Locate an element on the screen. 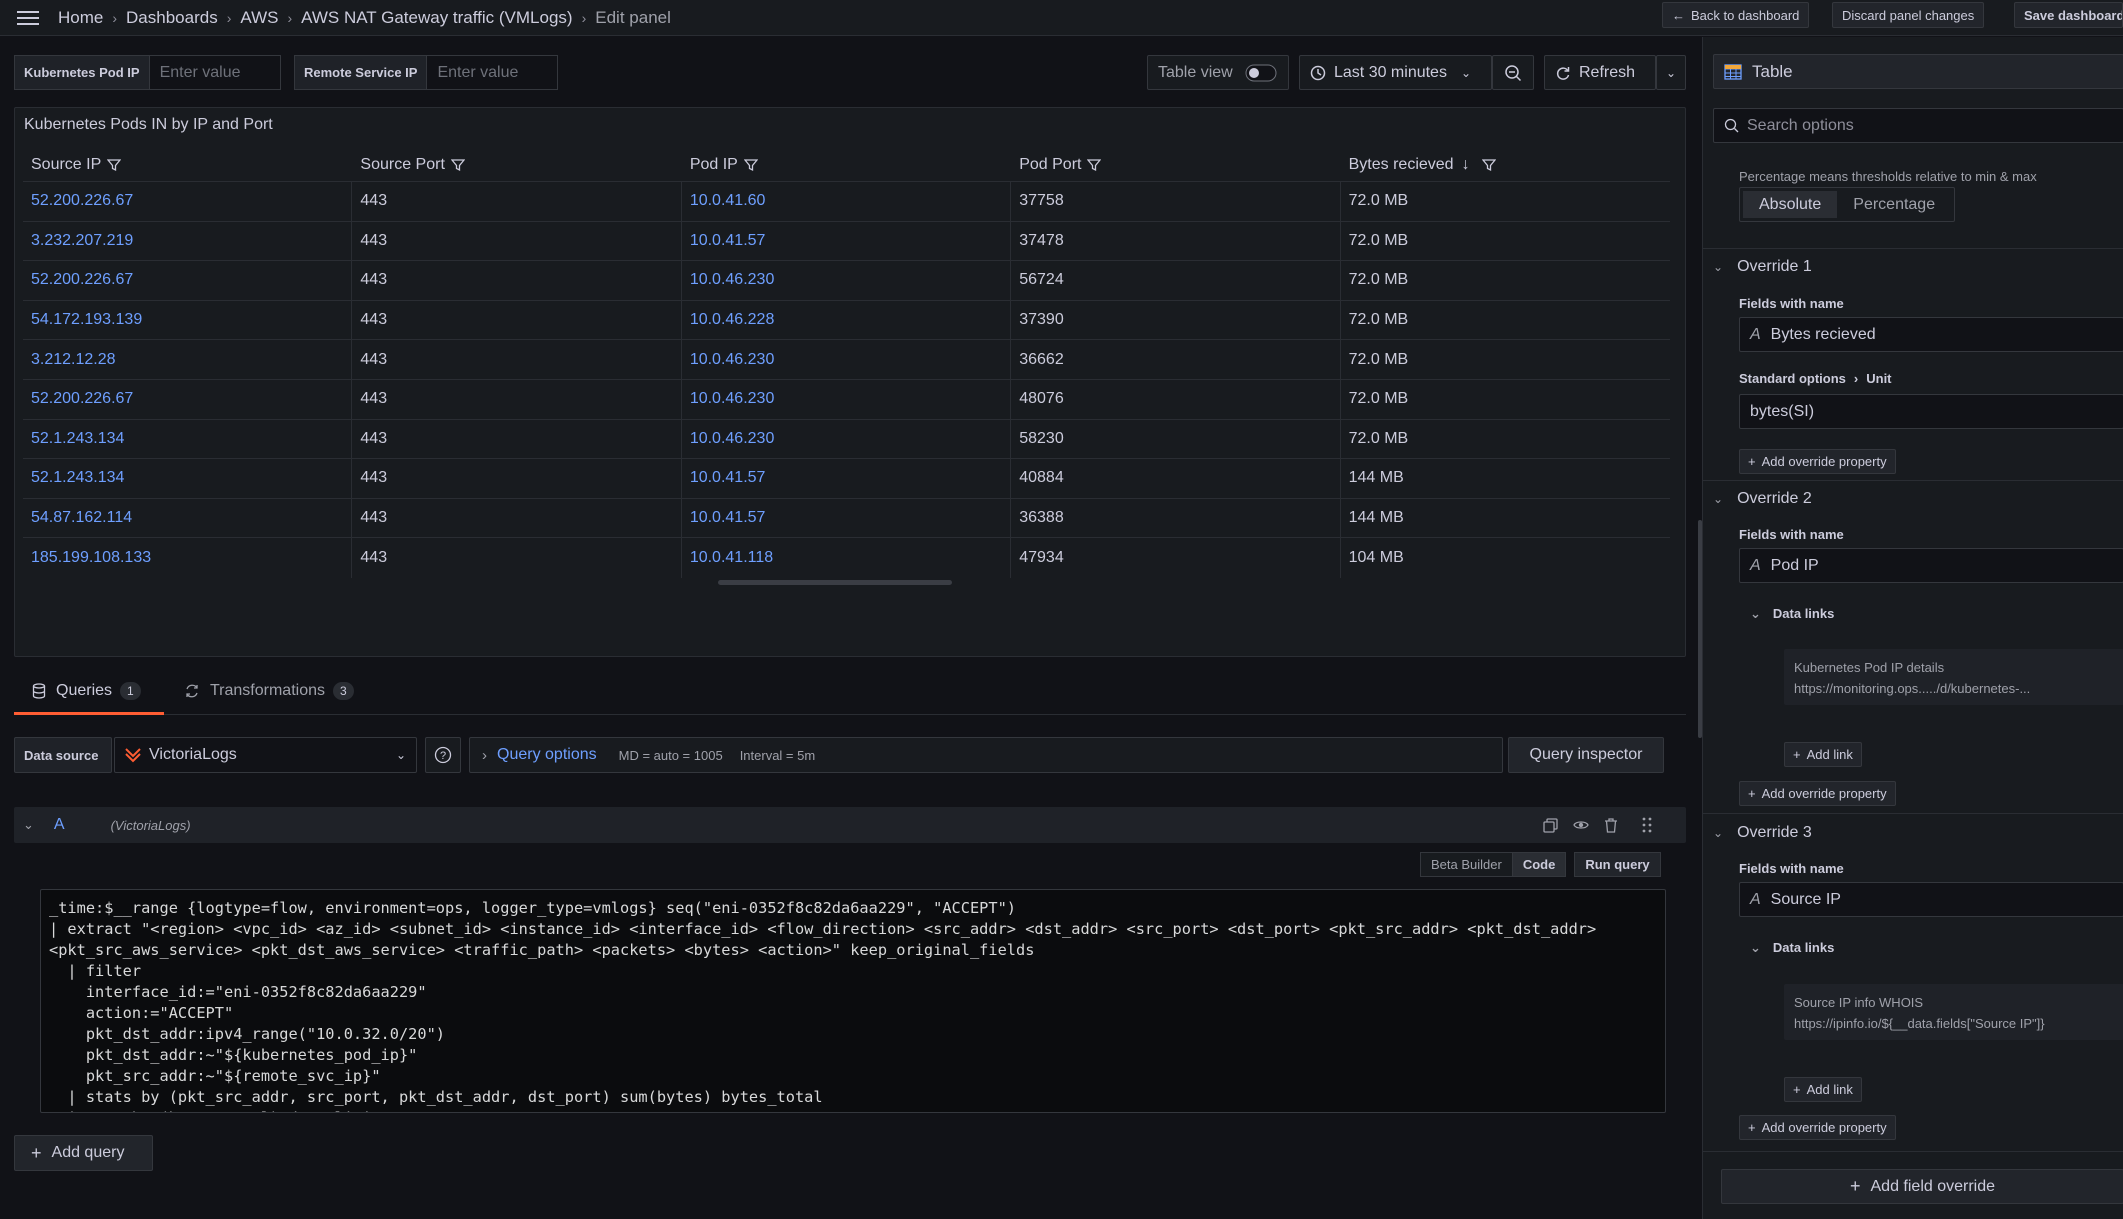  datasource-picker: VictoriaLogs ⌄ is located at coordinates (265, 755).